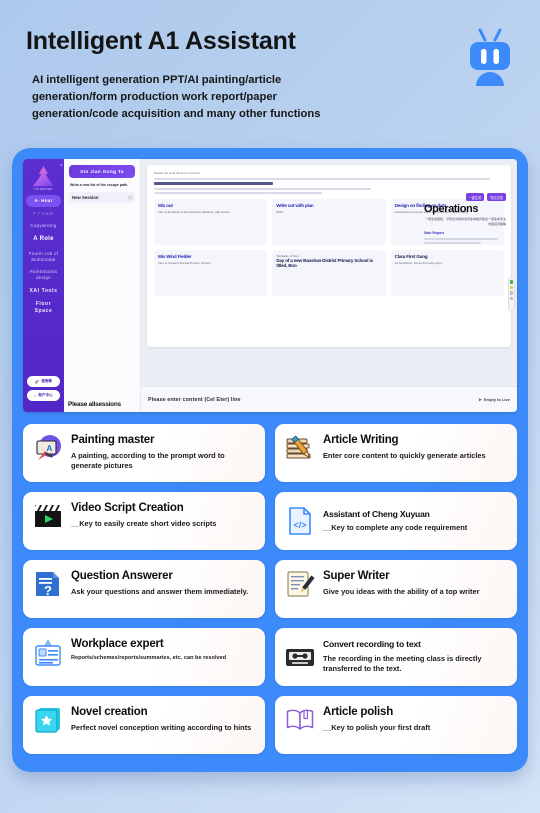 The width and height of the screenshot is (540, 813). What do you see at coordinates (475, 197) in the screenshot?
I see `operations-badge-1: 一键生成` at bounding box center [475, 197].